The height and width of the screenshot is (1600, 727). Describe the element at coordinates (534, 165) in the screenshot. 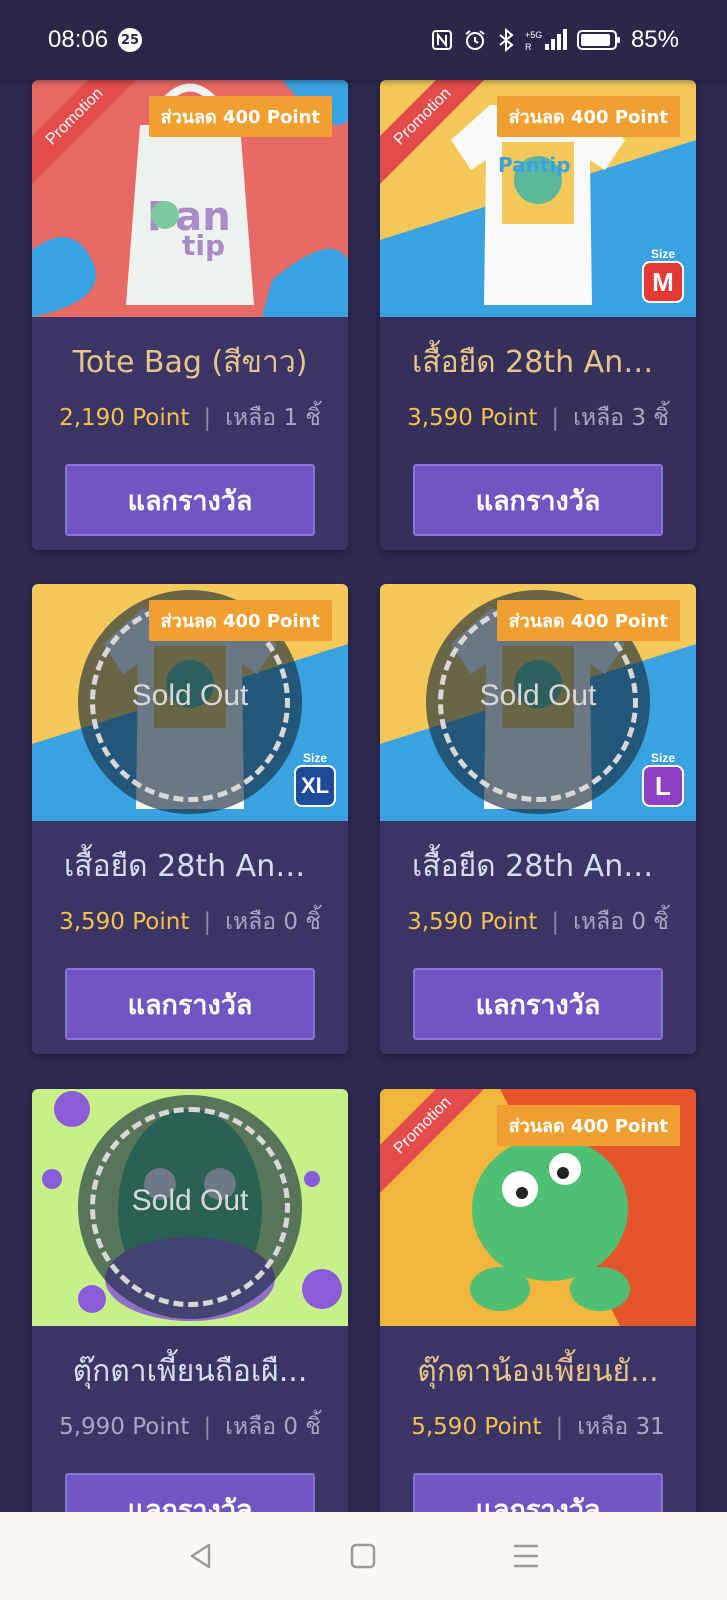

I see `svg-text: Pantip` at that location.